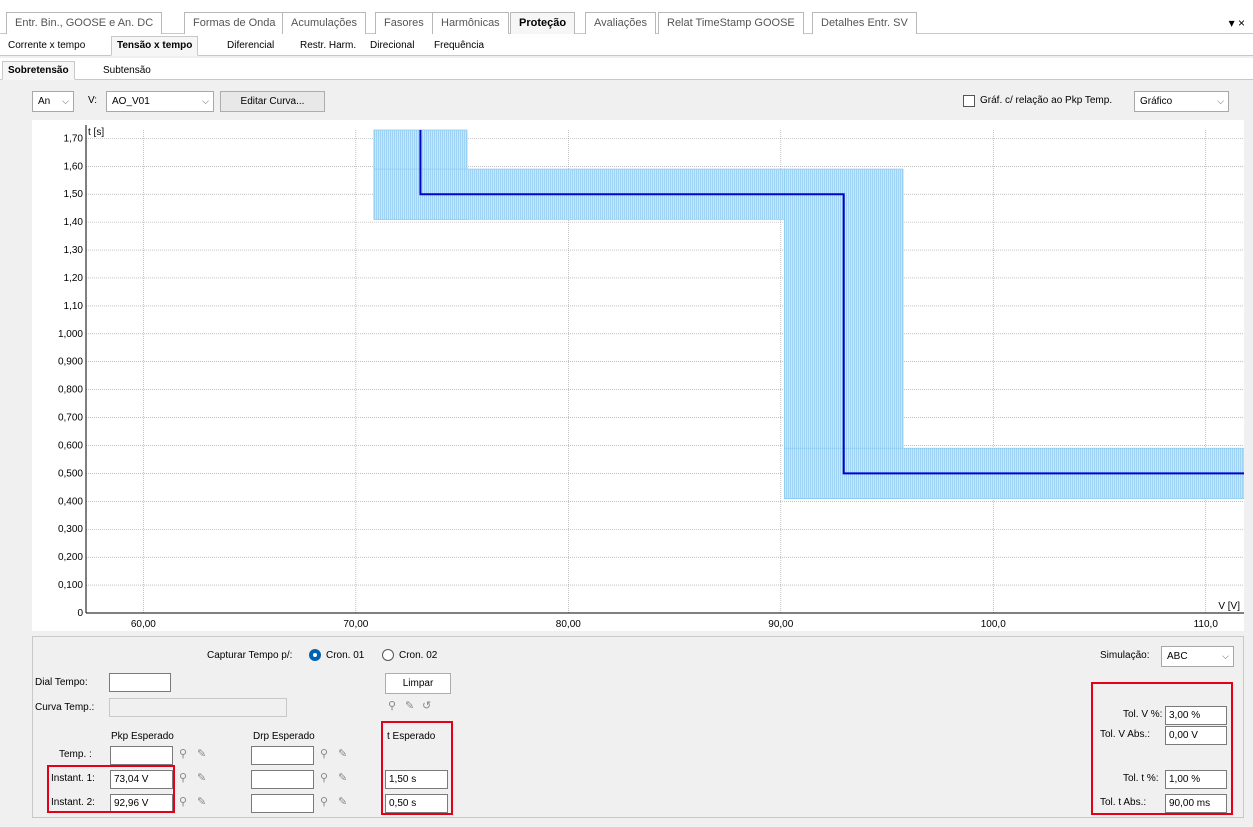  Describe the element at coordinates (65, 707) in the screenshot. I see `curve-time-label: Curva Temp.:` at that location.